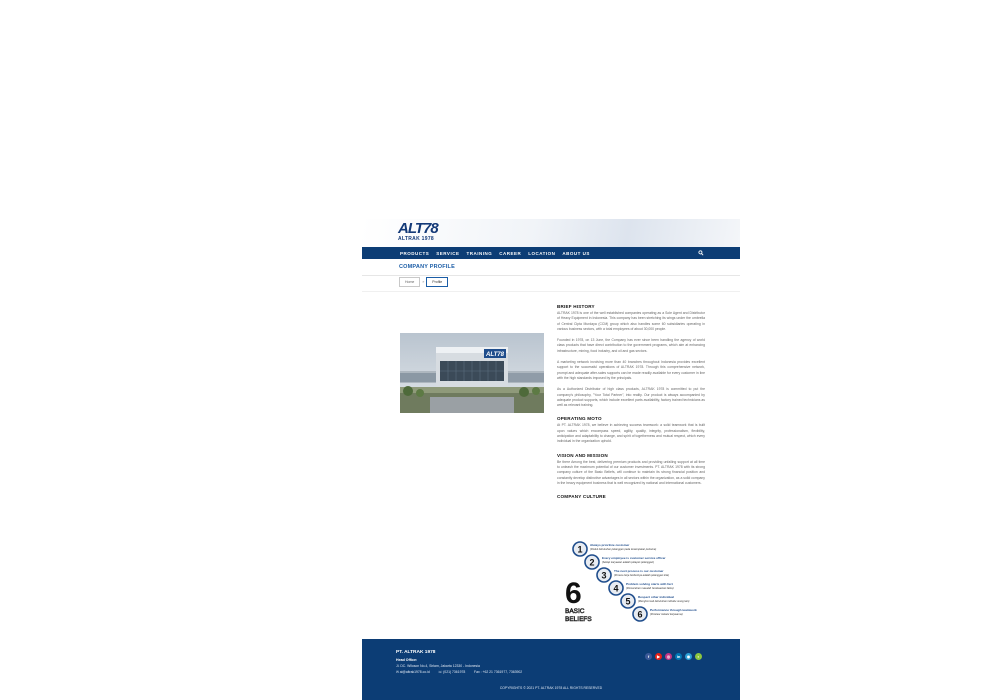 The width and height of the screenshot is (1000, 700). What do you see at coordinates (579, 419) in the screenshot?
I see `operating-moto-heading: OPERATING MOTO` at bounding box center [579, 419].